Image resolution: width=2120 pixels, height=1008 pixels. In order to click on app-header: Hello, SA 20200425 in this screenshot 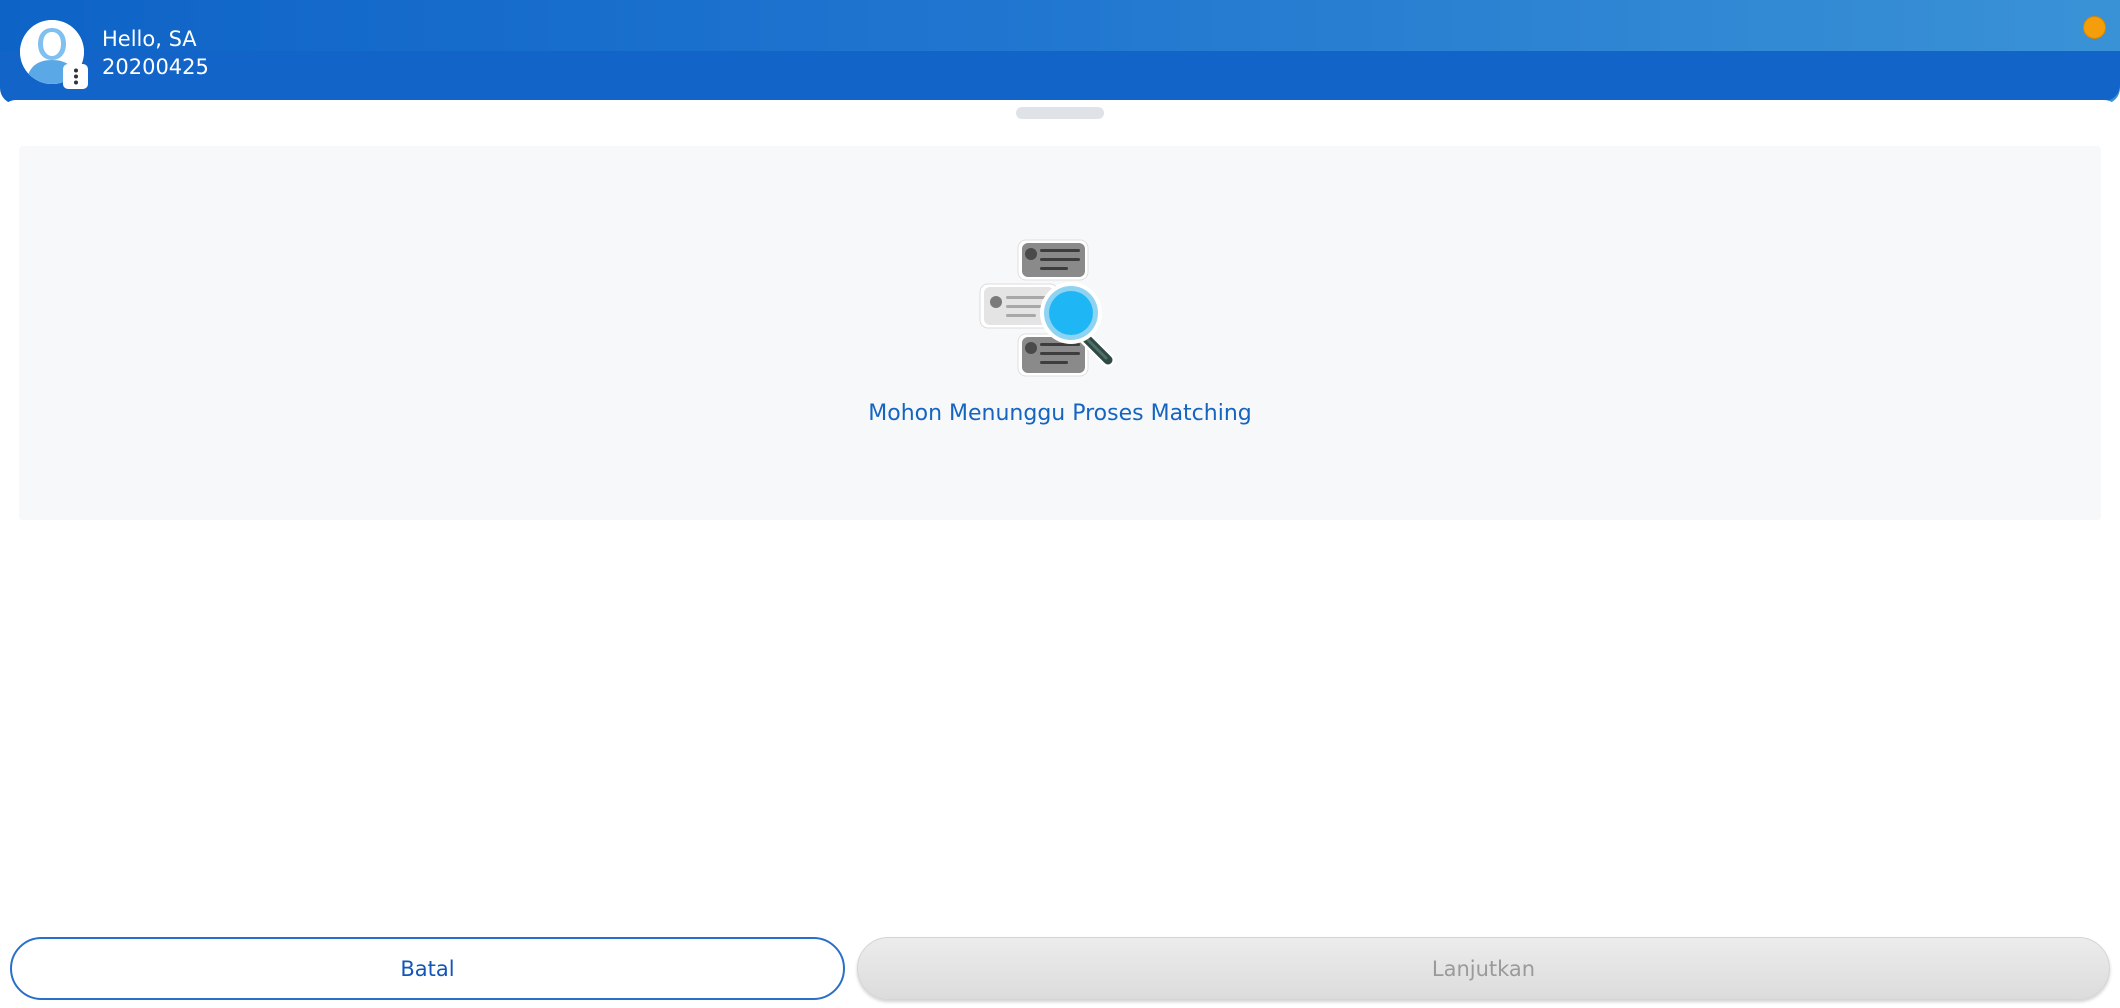, I will do `click(1060, 52)`.